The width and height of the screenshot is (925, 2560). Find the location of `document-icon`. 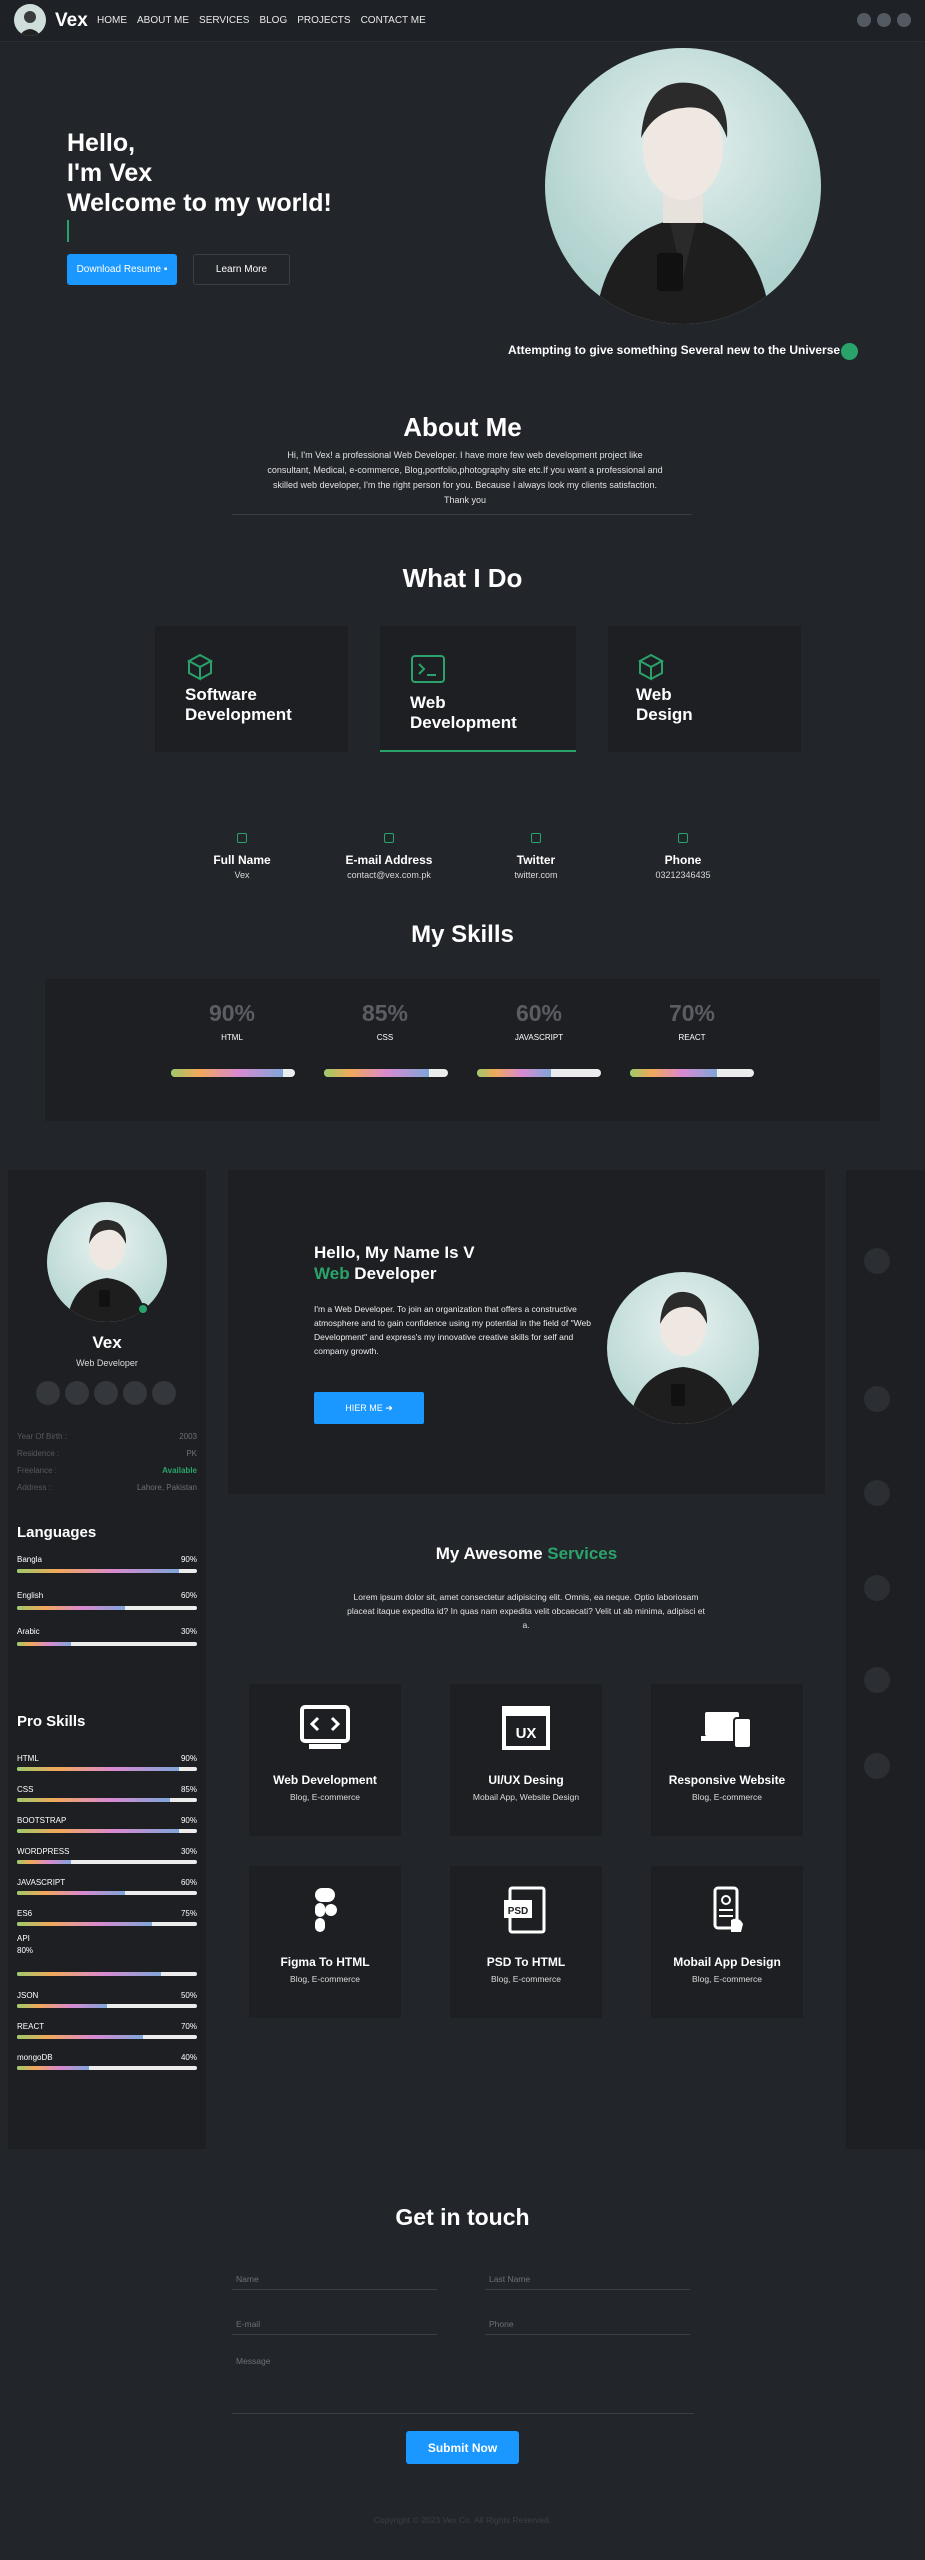

document-icon is located at coordinates (877, 1493).